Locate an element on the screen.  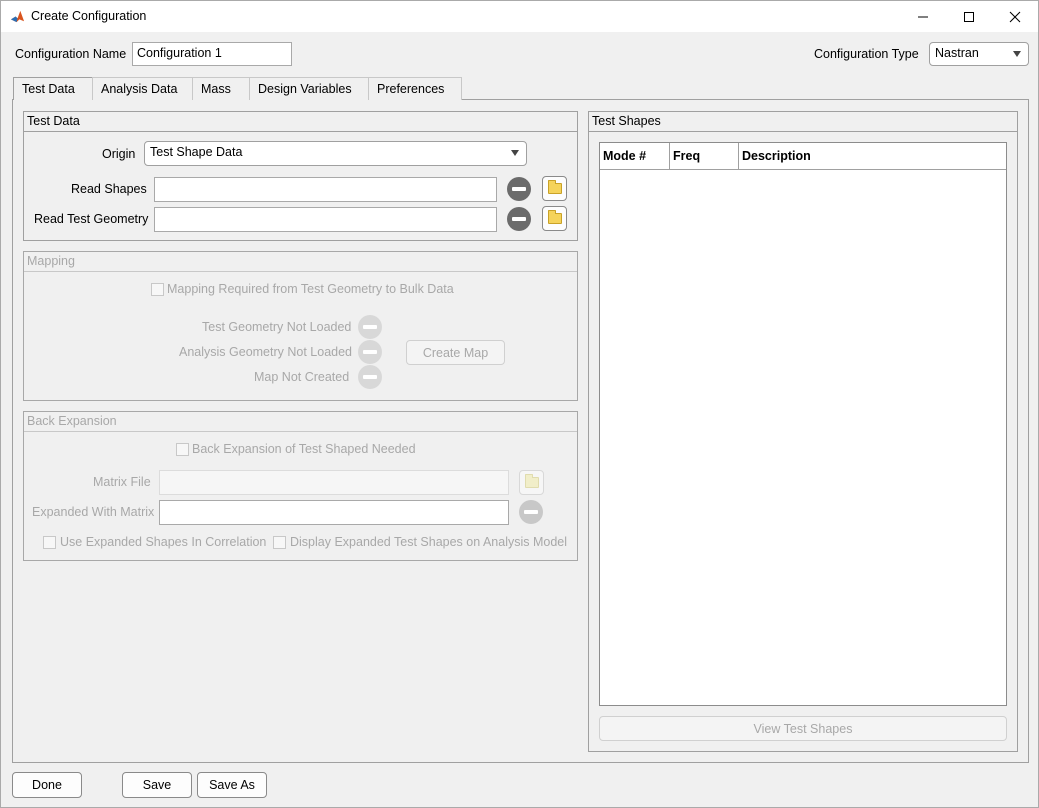
browse-matrix-button is located at coordinates (531, 482).